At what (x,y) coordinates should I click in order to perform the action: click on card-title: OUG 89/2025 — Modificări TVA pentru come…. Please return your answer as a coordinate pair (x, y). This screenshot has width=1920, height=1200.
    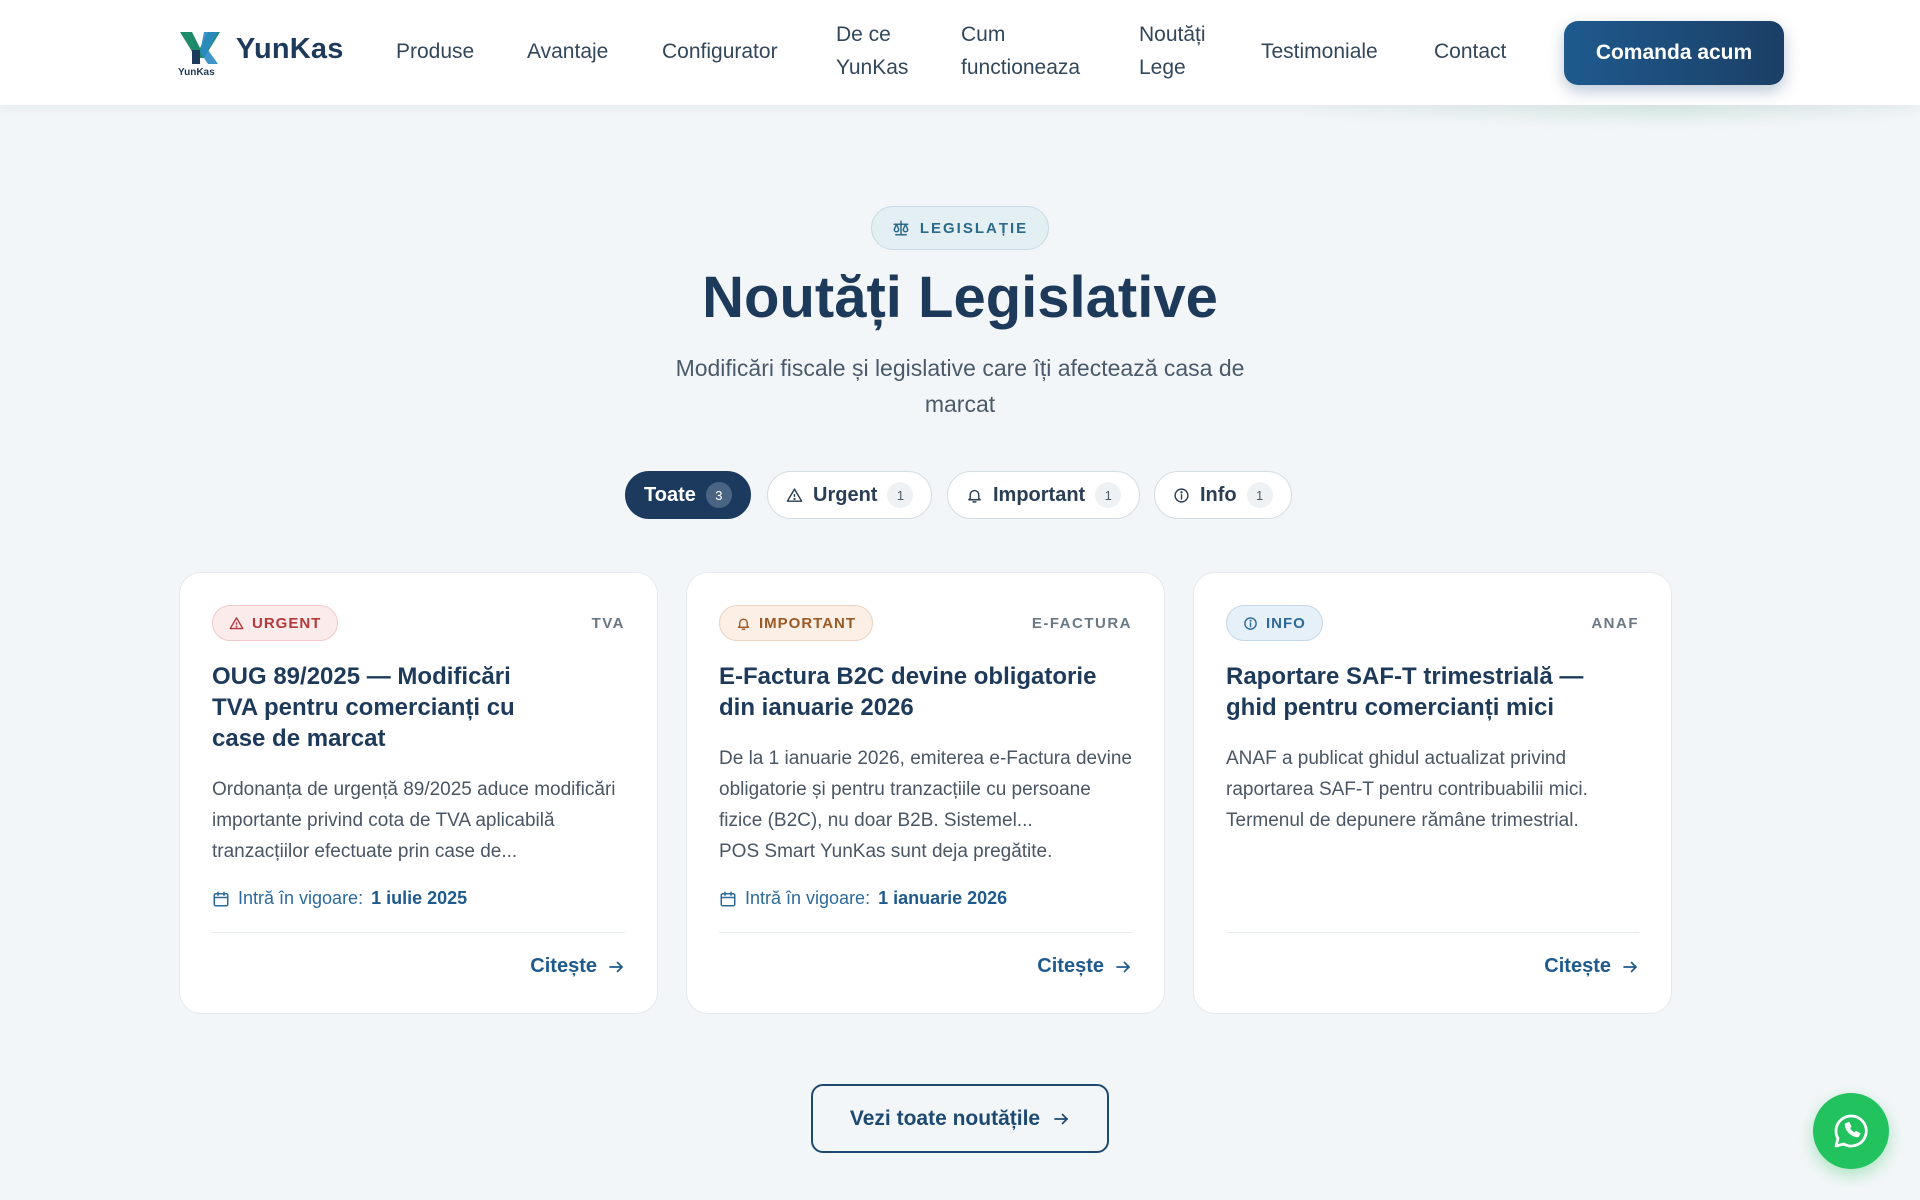
    Looking at the image, I should click on (382, 707).